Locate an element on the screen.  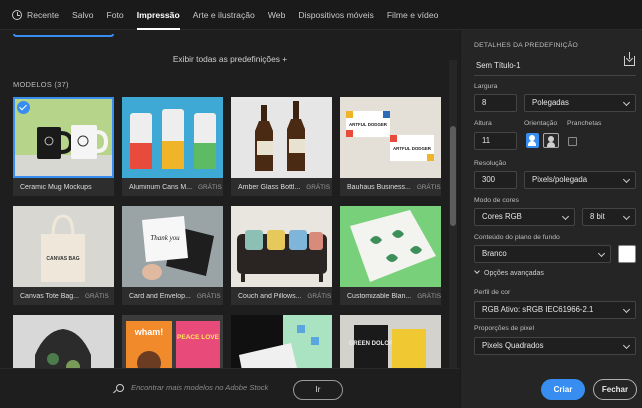
artboards-checkbox is located at coordinates (572, 141).